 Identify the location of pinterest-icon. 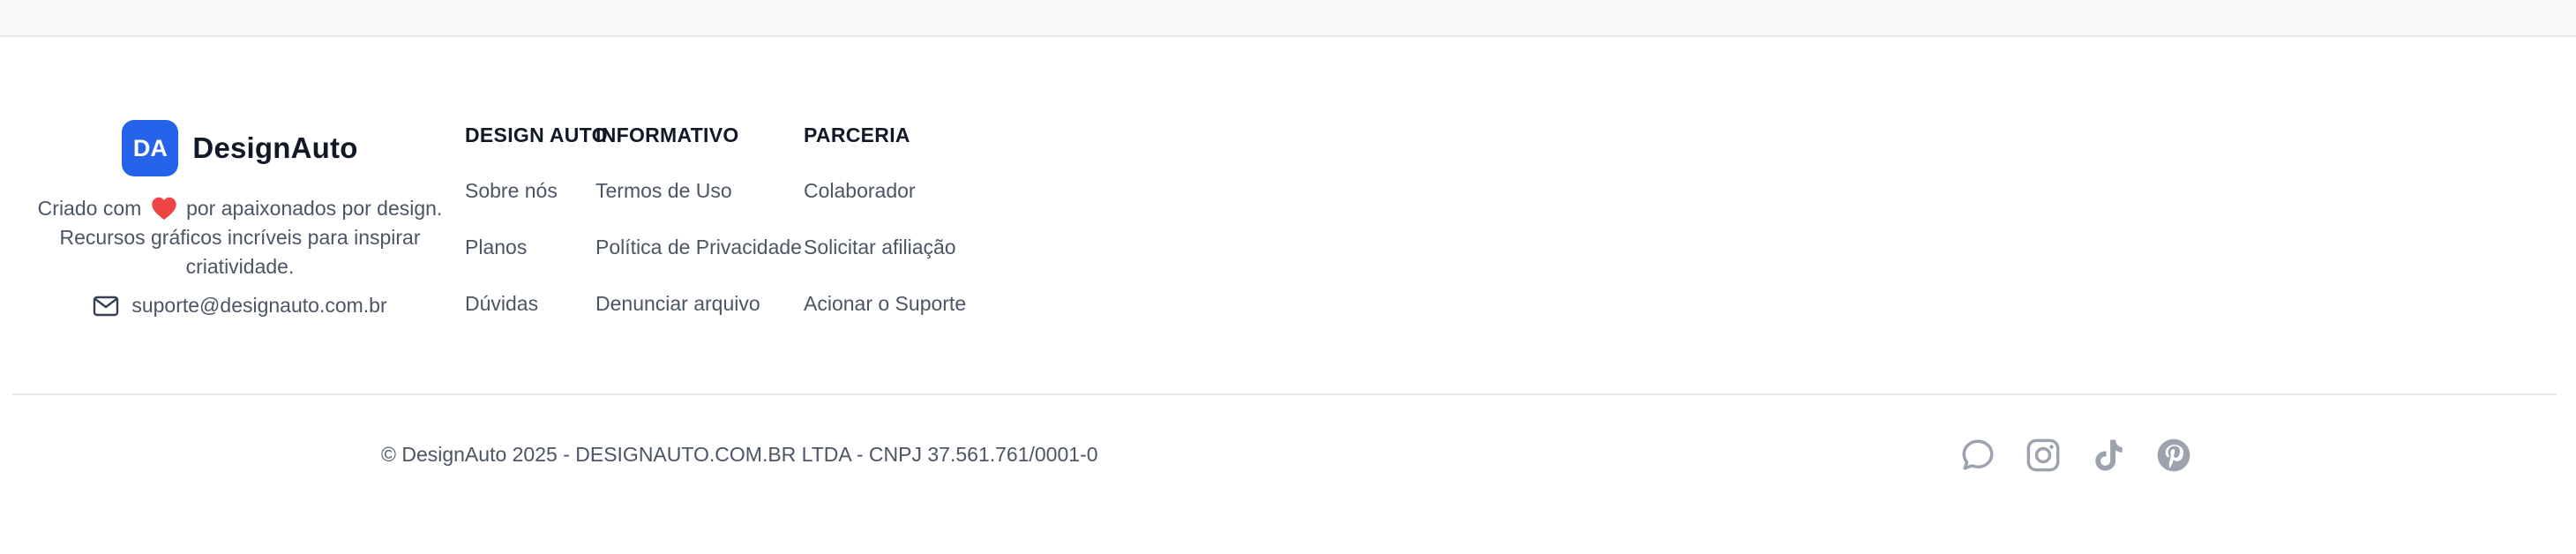
(2173, 455).